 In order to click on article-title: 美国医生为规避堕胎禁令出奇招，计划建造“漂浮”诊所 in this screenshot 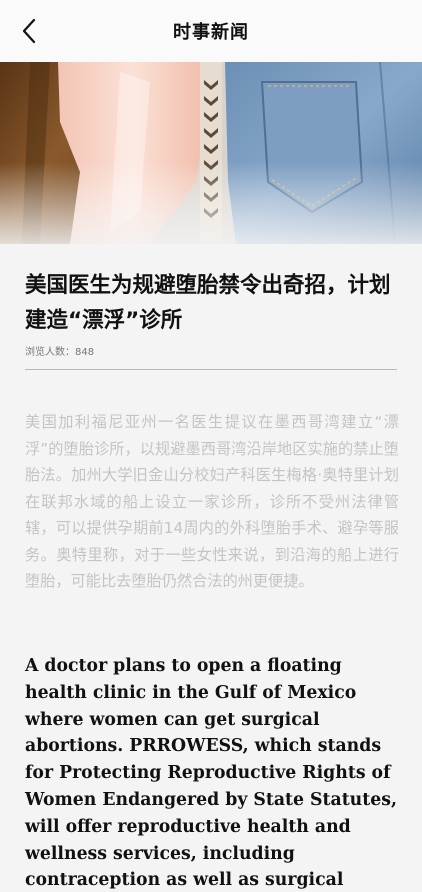, I will do `click(208, 303)`.